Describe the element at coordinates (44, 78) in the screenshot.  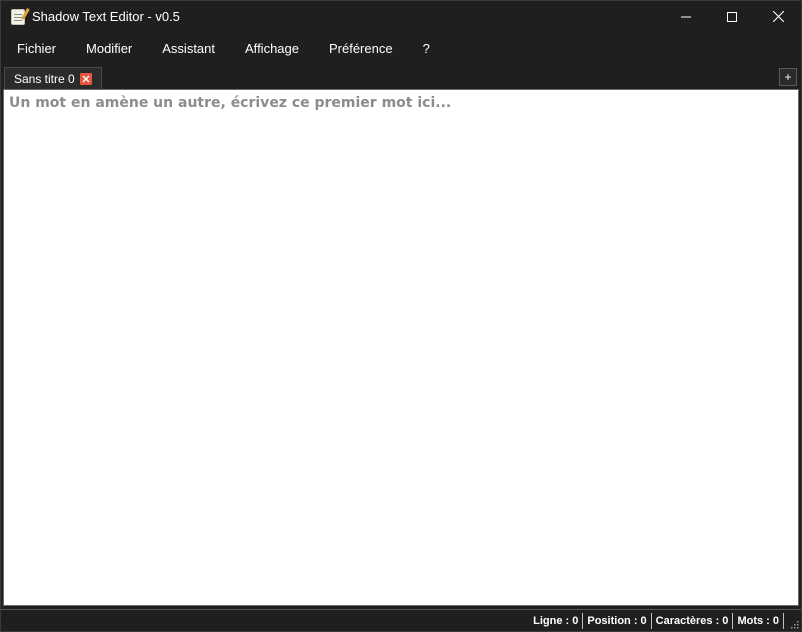
I see `tab-label: Sans titre 0` at that location.